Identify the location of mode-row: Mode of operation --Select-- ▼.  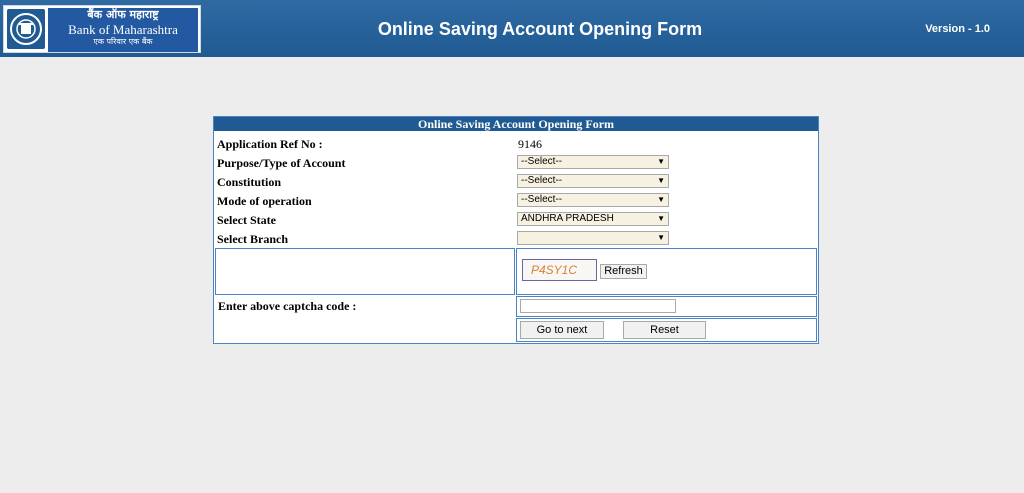
(516, 201).